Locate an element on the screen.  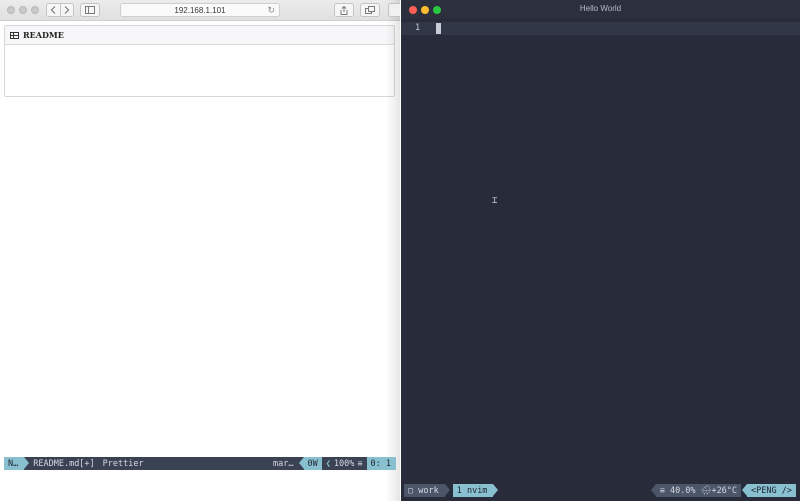
tmux-system-stats: ≡ 40.0% 🌧+26°C is located at coordinates (696, 490).